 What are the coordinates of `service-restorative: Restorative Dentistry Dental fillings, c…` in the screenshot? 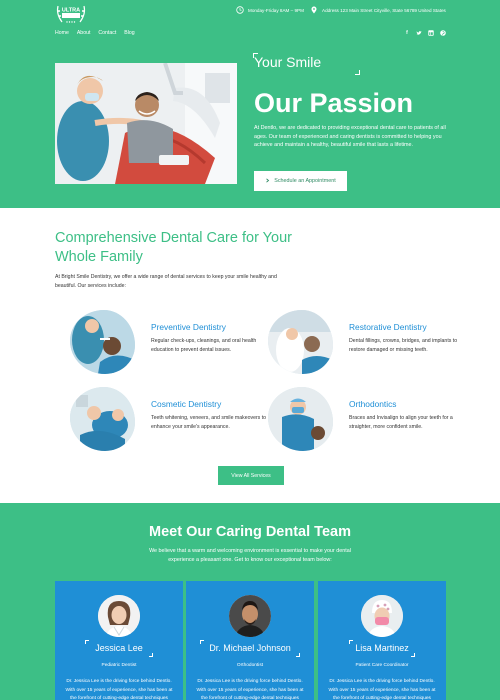 It's located at (355, 345).